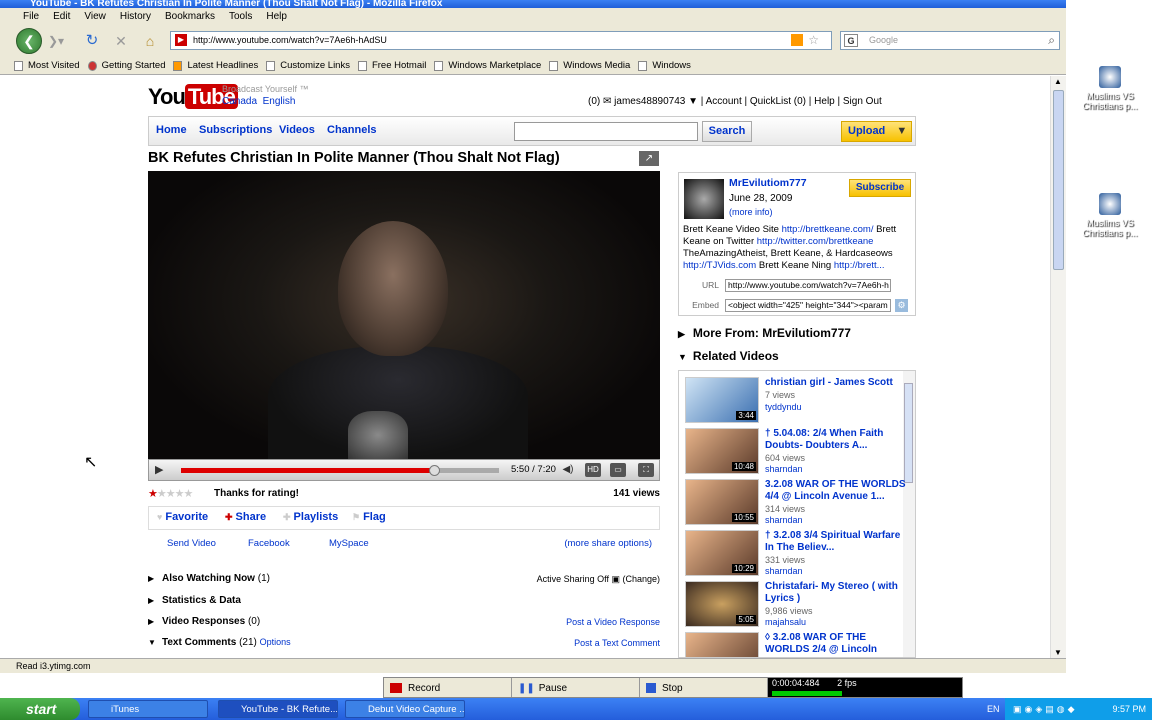 The image size is (1152, 720). I want to click on widescreen-icon: ▭, so click(618, 470).